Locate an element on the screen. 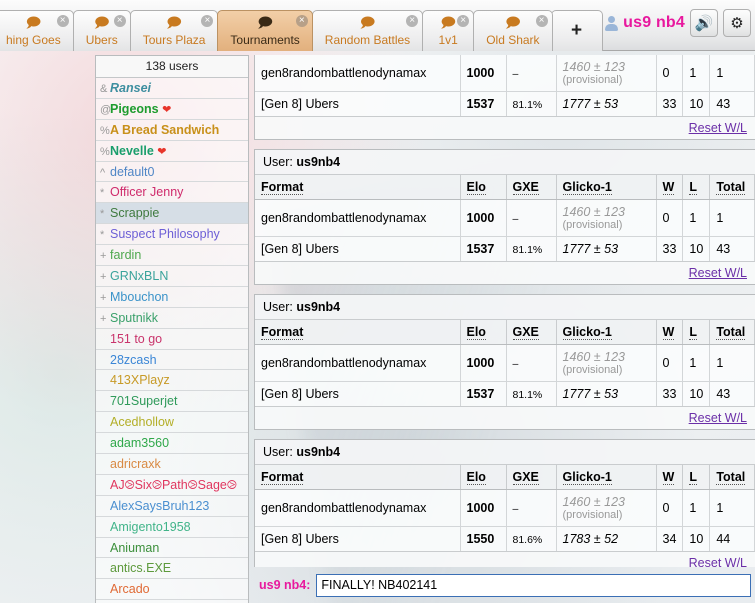 This screenshot has height=603, width=755. user-name: adam3560 is located at coordinates (140, 443).